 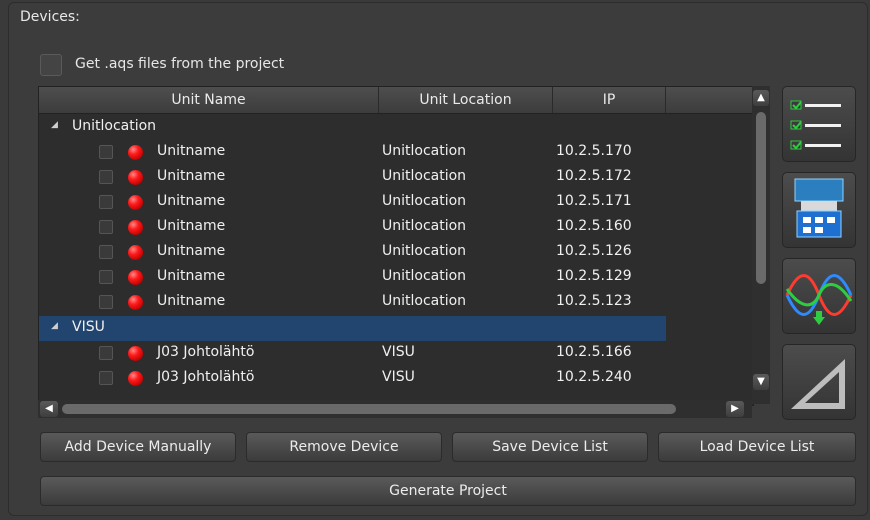 What do you see at coordinates (49, 409) in the screenshot?
I see `scroll-left-icon: ◀` at bounding box center [49, 409].